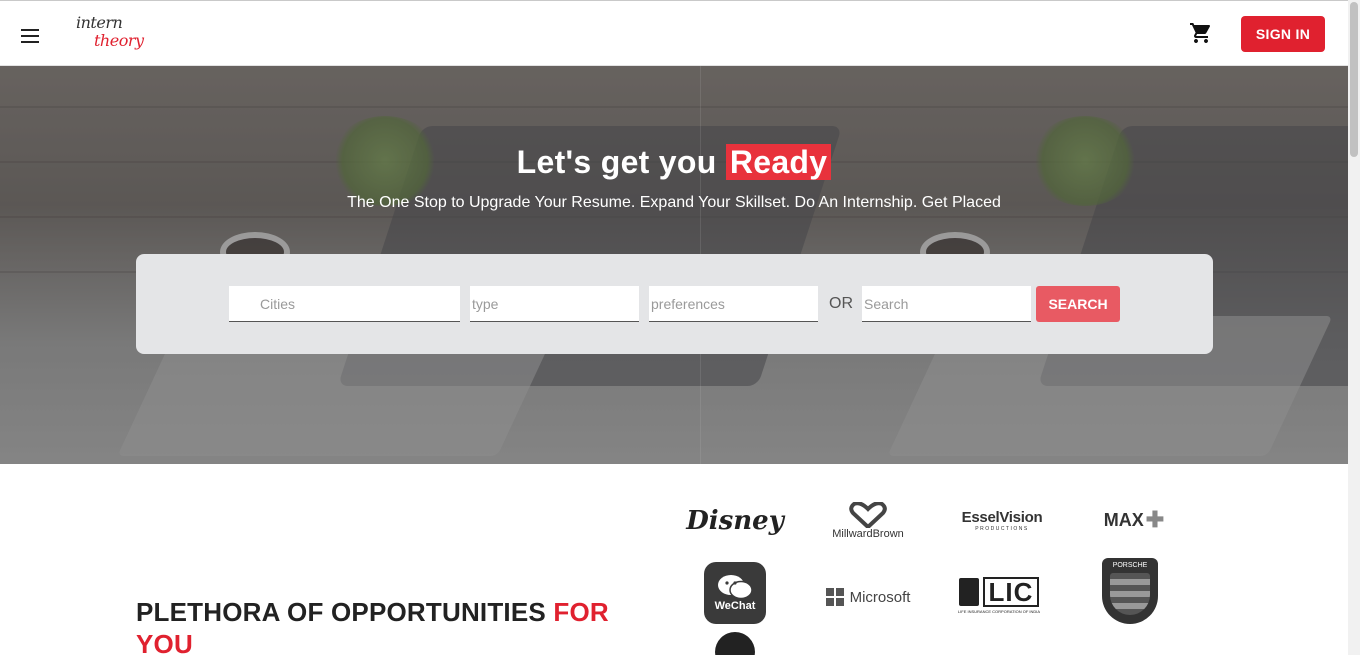 The height and width of the screenshot is (655, 1360). What do you see at coordinates (1078, 304) in the screenshot?
I see `search-button: SEARCH` at bounding box center [1078, 304].